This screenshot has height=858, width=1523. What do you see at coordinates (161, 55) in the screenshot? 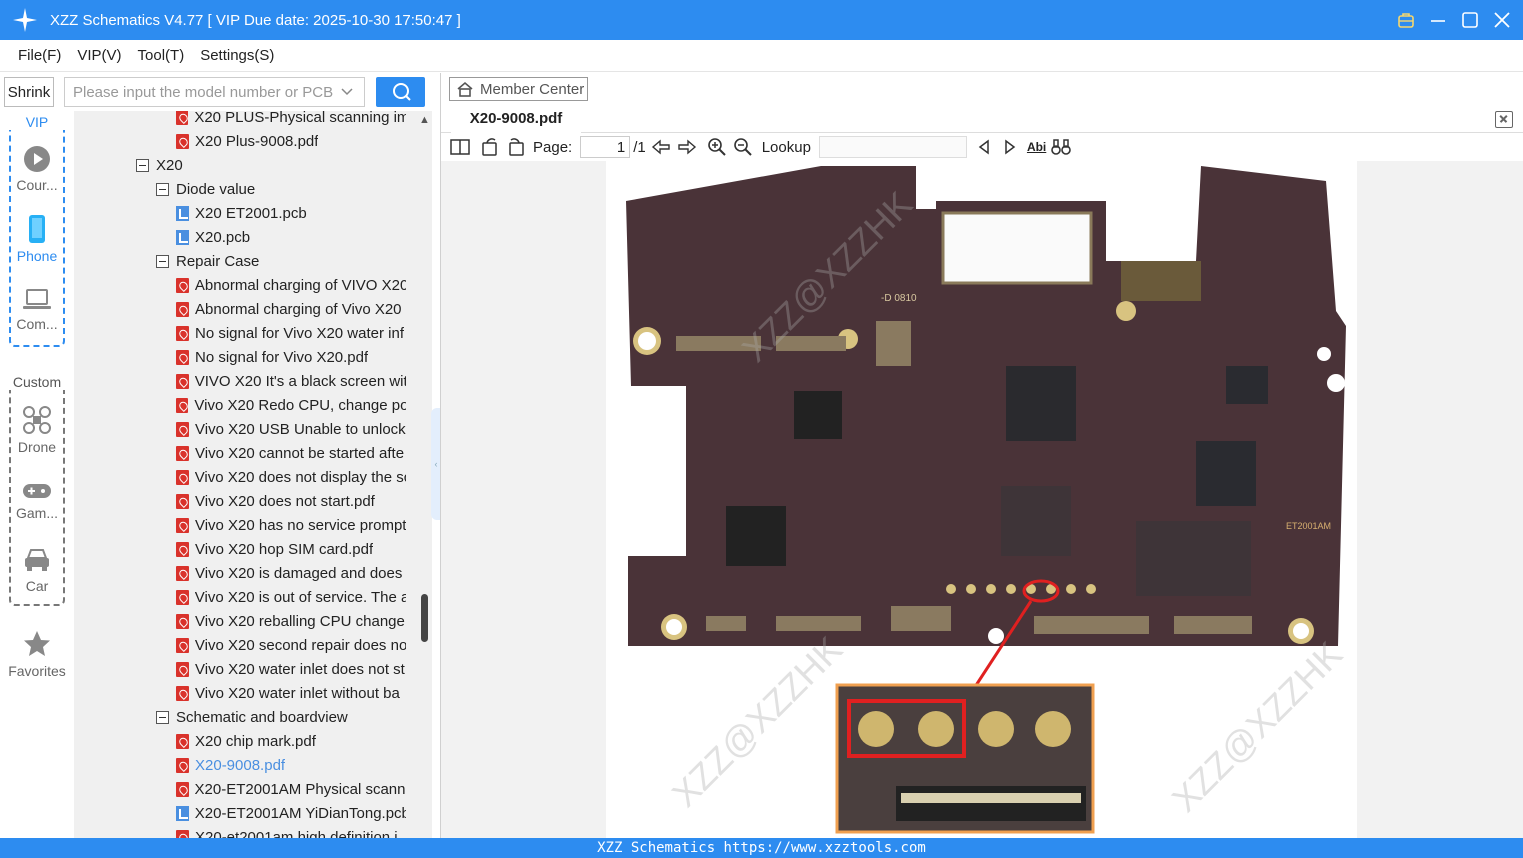
I see `menu-tool: Tool(T)` at bounding box center [161, 55].